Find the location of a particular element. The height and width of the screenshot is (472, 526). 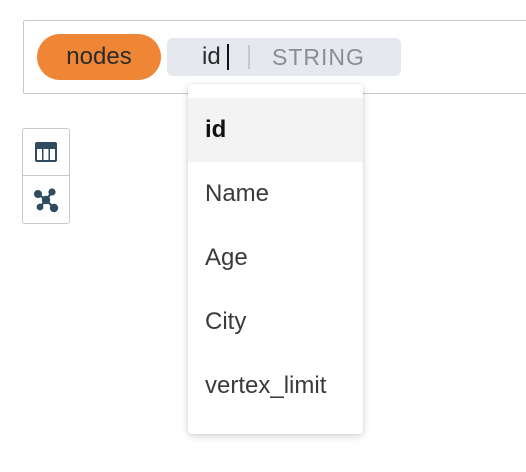

node-label-pill: nodes is located at coordinates (99, 57).